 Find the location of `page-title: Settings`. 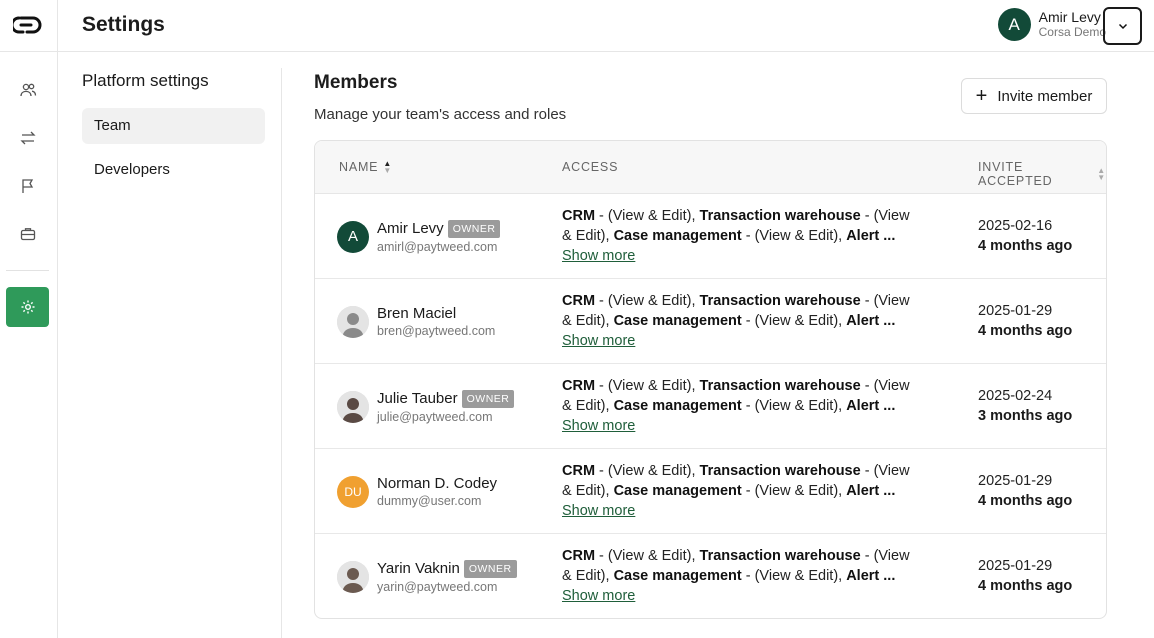

page-title: Settings is located at coordinates (123, 24).